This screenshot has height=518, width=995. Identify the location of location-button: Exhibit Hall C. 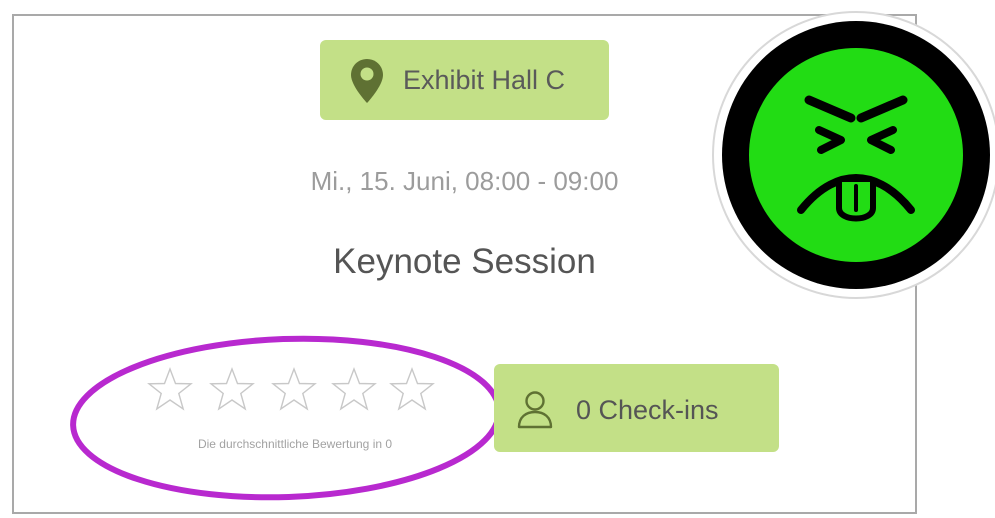
(464, 80).